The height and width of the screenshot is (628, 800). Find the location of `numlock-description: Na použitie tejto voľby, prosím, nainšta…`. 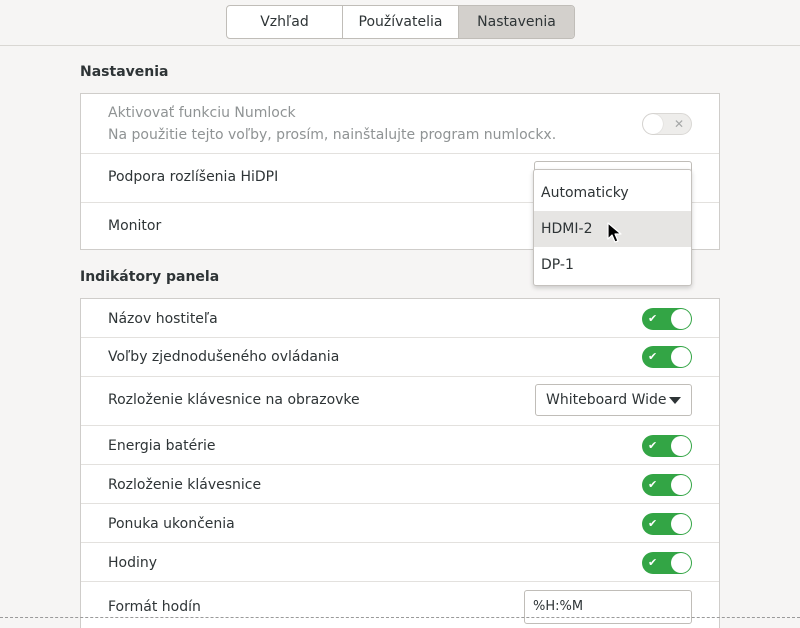

numlock-description: Na použitie tejto voľby, prosím, nainšta… is located at coordinates (332, 135).